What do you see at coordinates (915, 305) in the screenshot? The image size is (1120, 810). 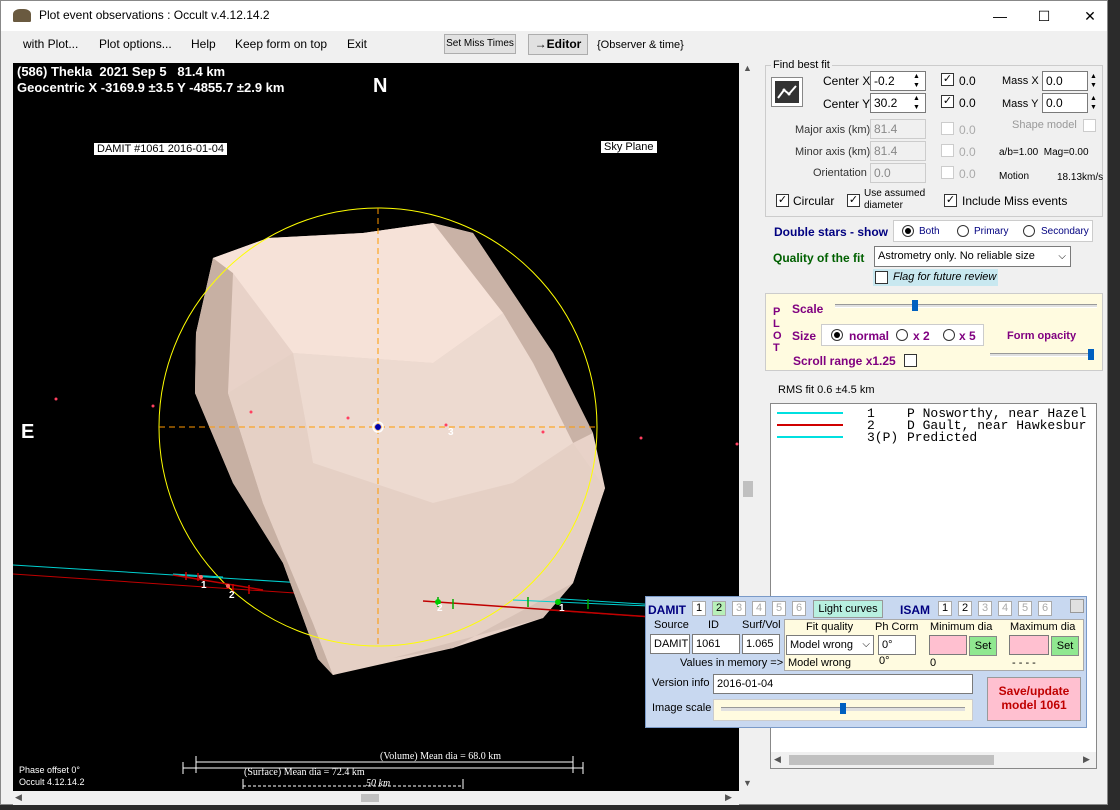 I see `scale-slider-thumb` at bounding box center [915, 305].